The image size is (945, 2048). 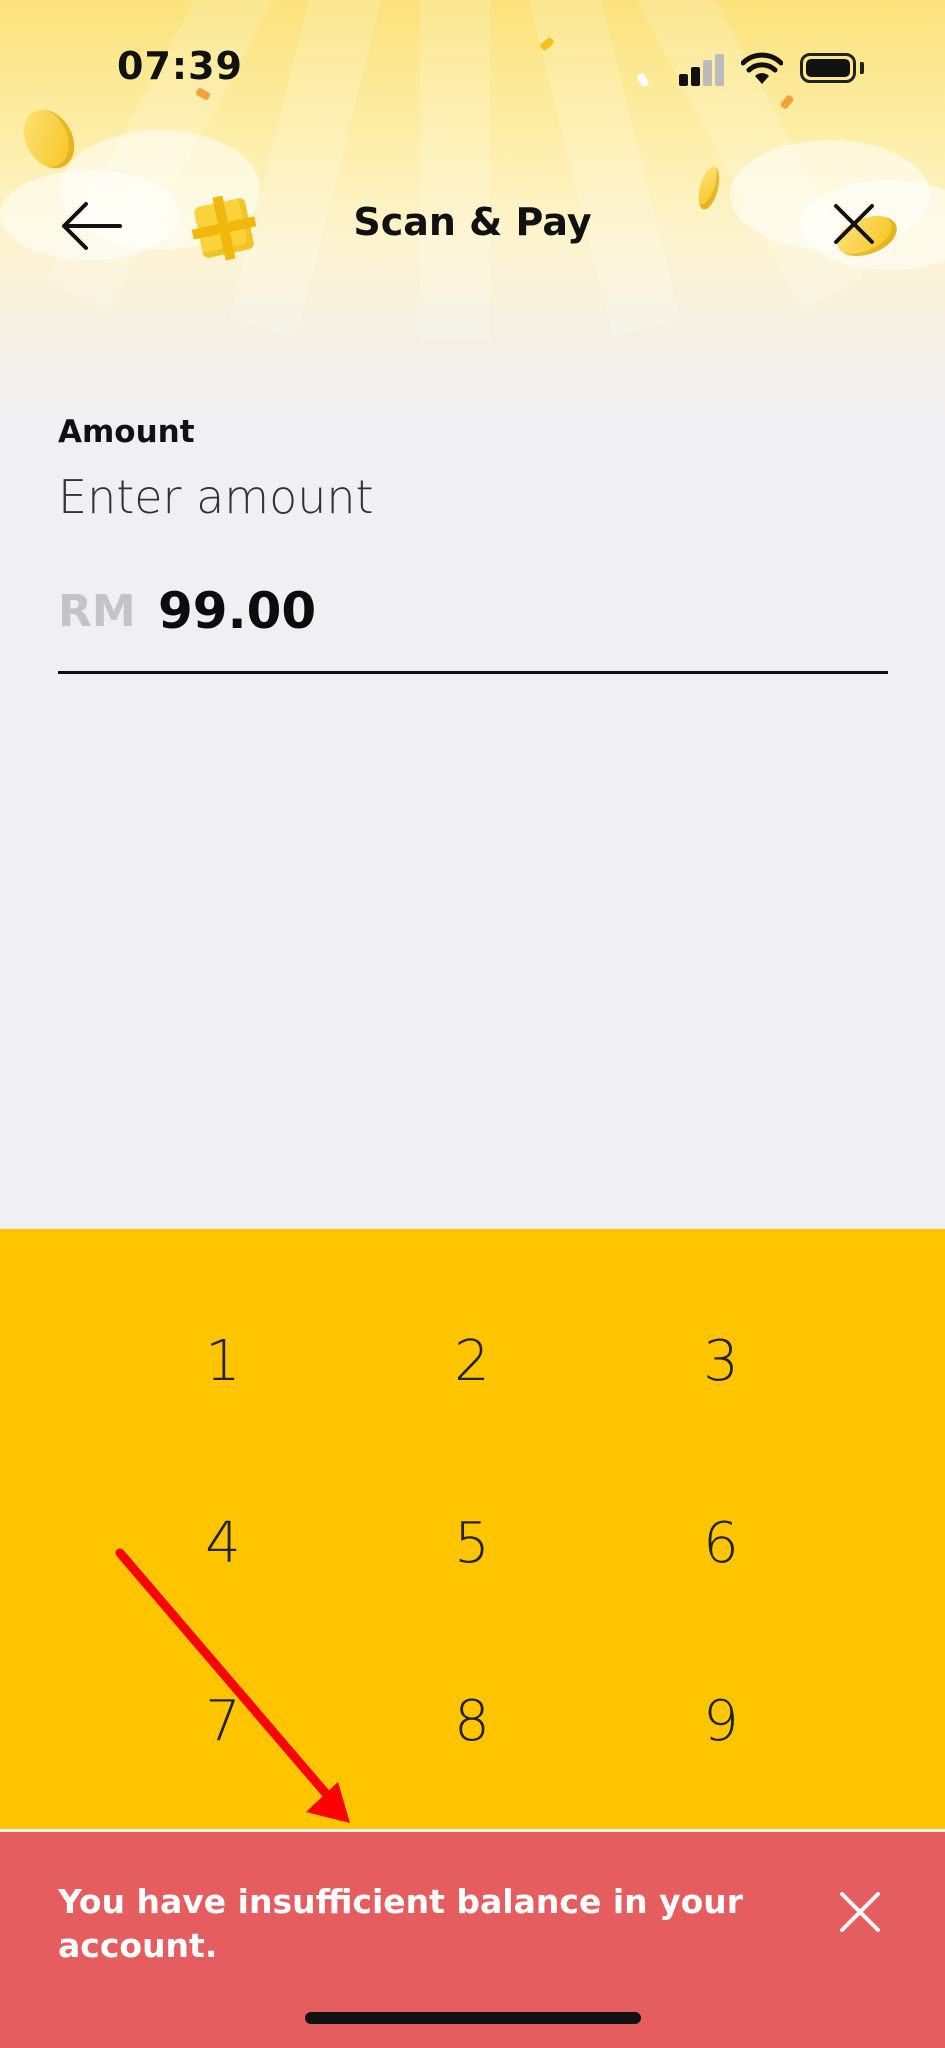 I want to click on wifi-icon, so click(x=762, y=68).